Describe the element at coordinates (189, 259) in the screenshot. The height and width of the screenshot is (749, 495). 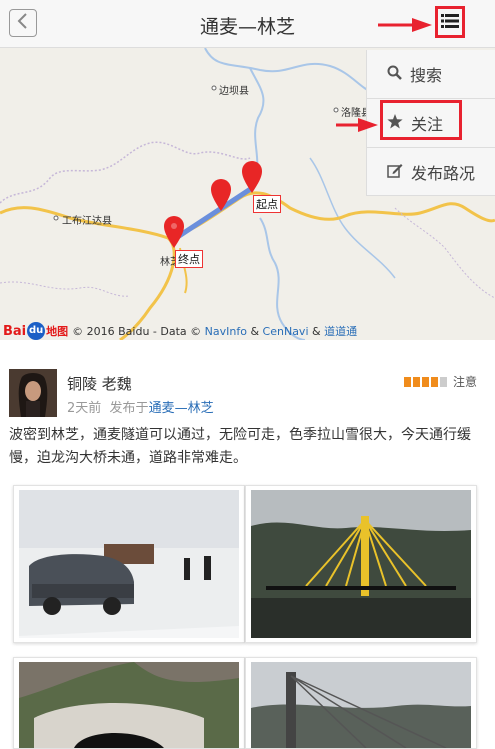
I see `end-point-label: 终点` at that location.